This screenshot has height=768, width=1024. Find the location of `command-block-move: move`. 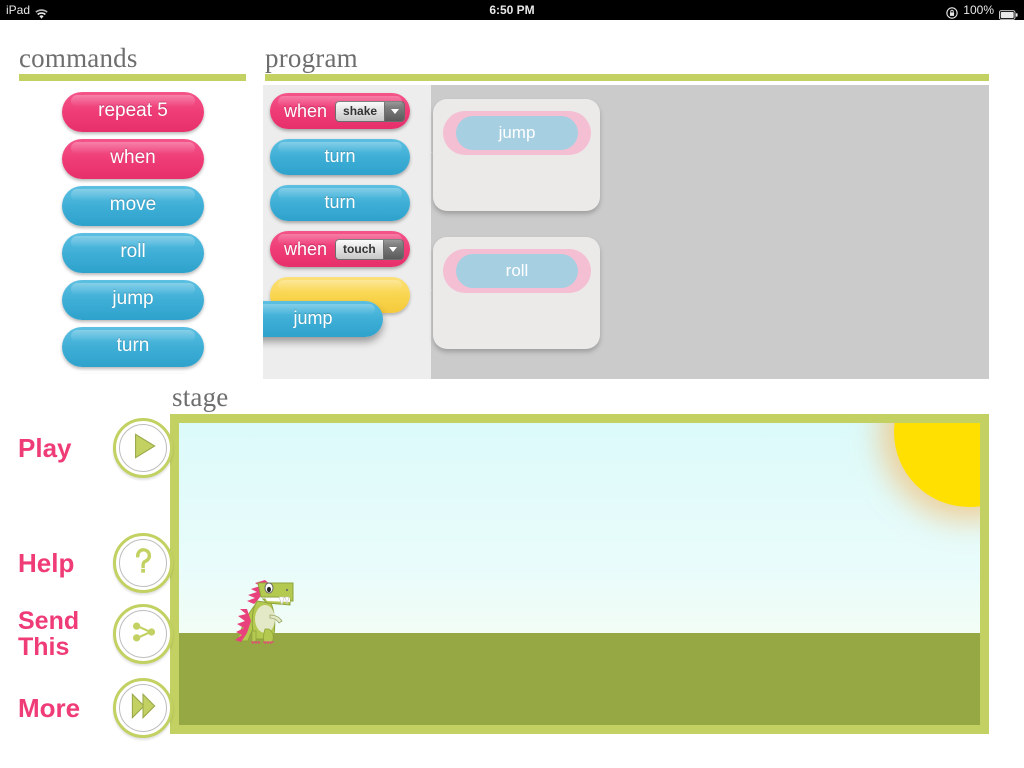

command-block-move: move is located at coordinates (133, 206).